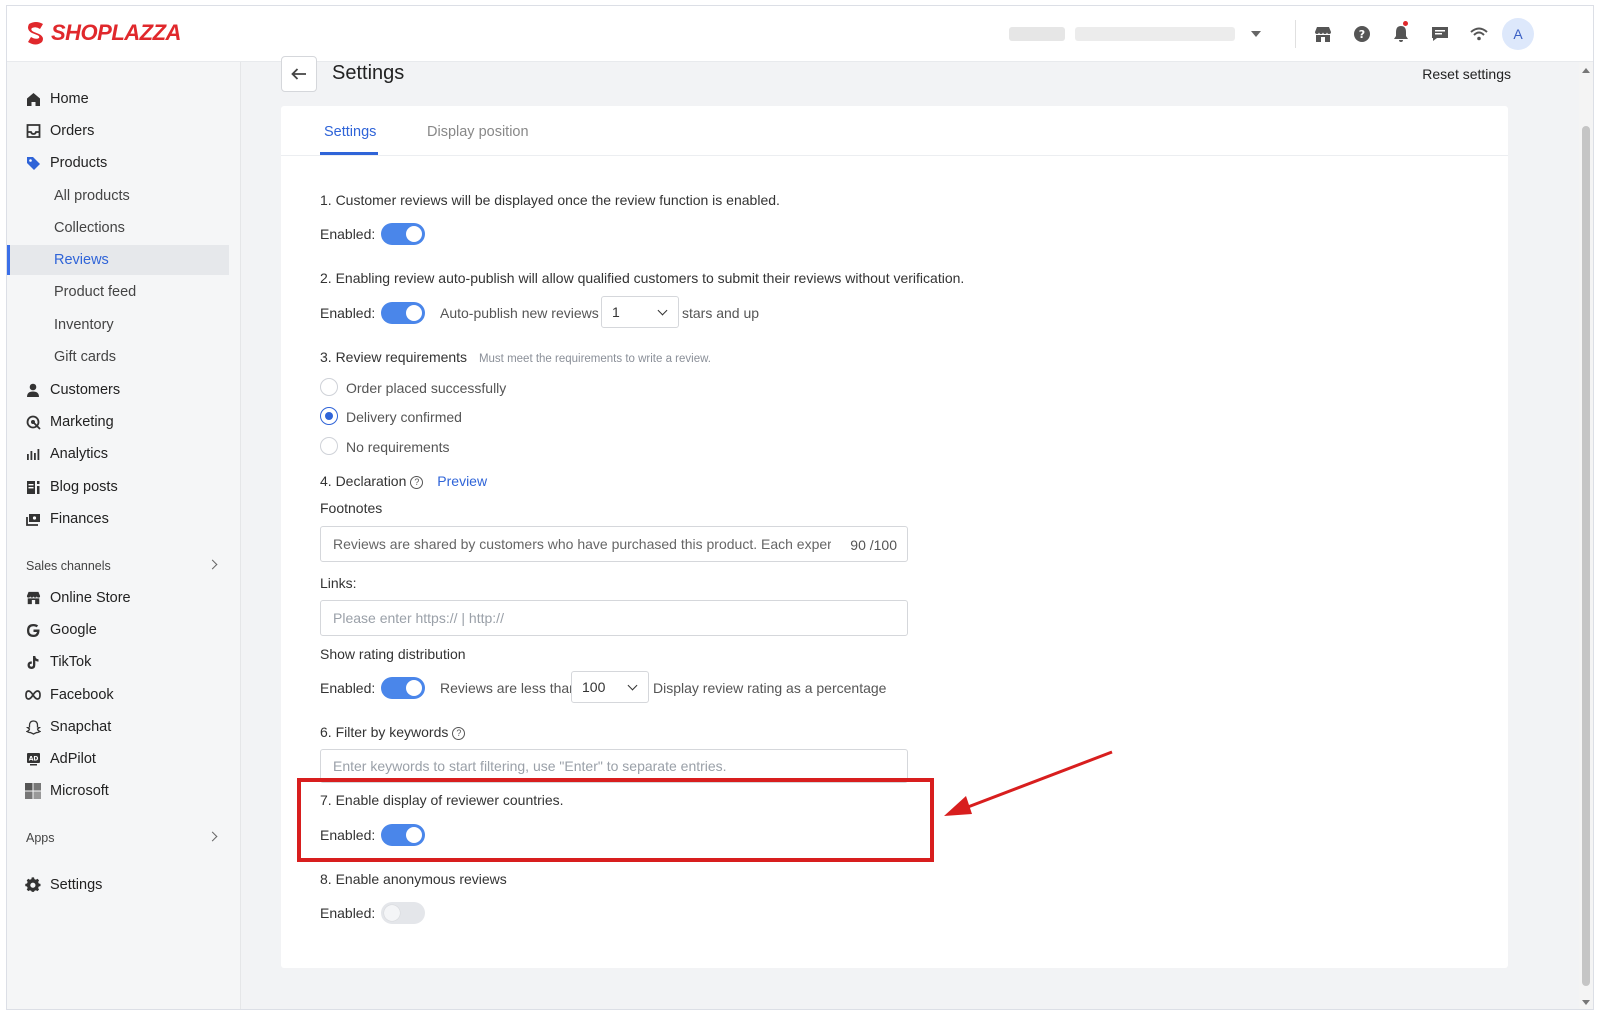 This screenshot has height=1013, width=1600. What do you see at coordinates (33, 791) in the screenshot?
I see `microsoft-icon` at bounding box center [33, 791].